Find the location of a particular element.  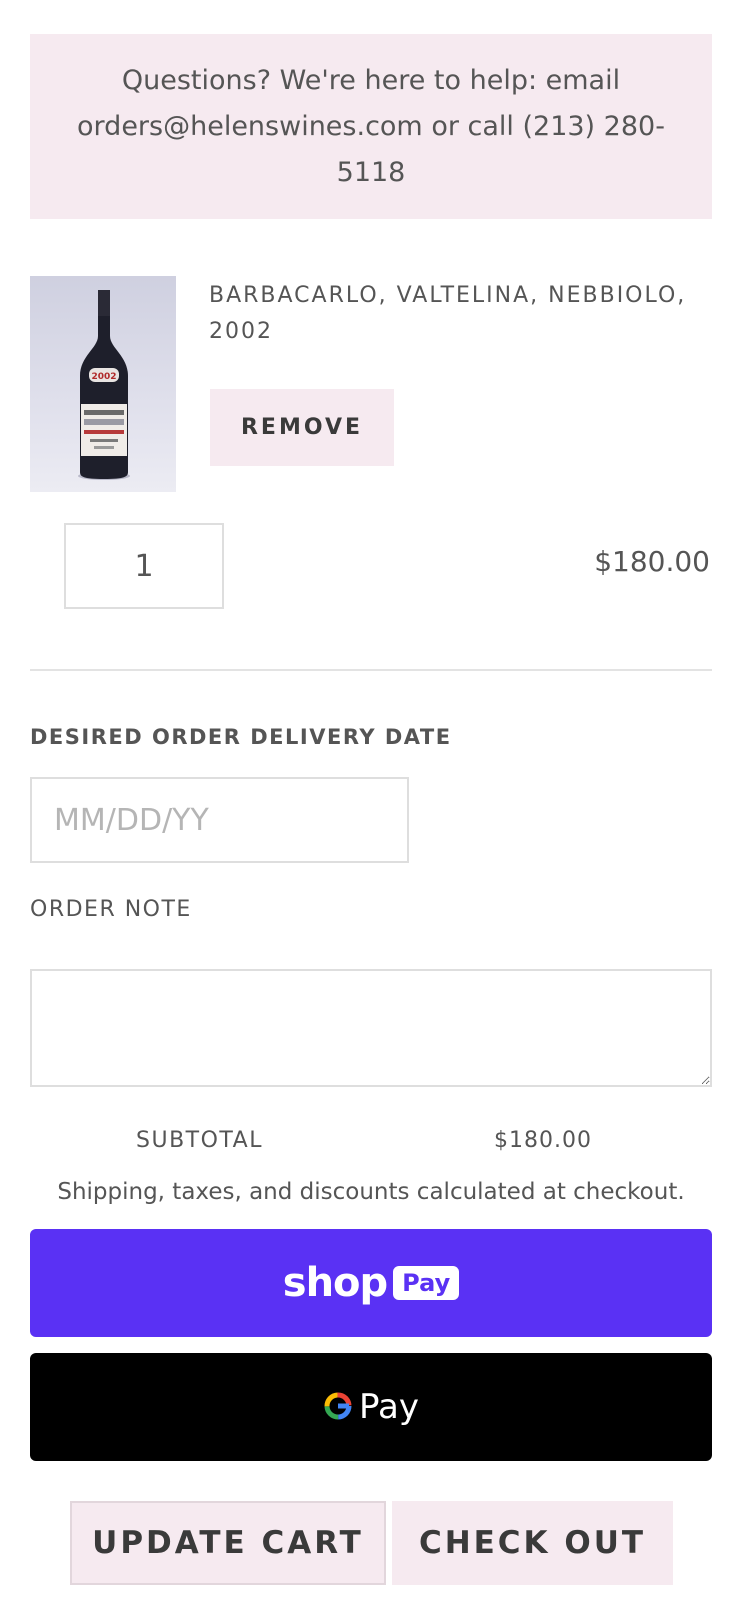

divider is located at coordinates (371, 670).